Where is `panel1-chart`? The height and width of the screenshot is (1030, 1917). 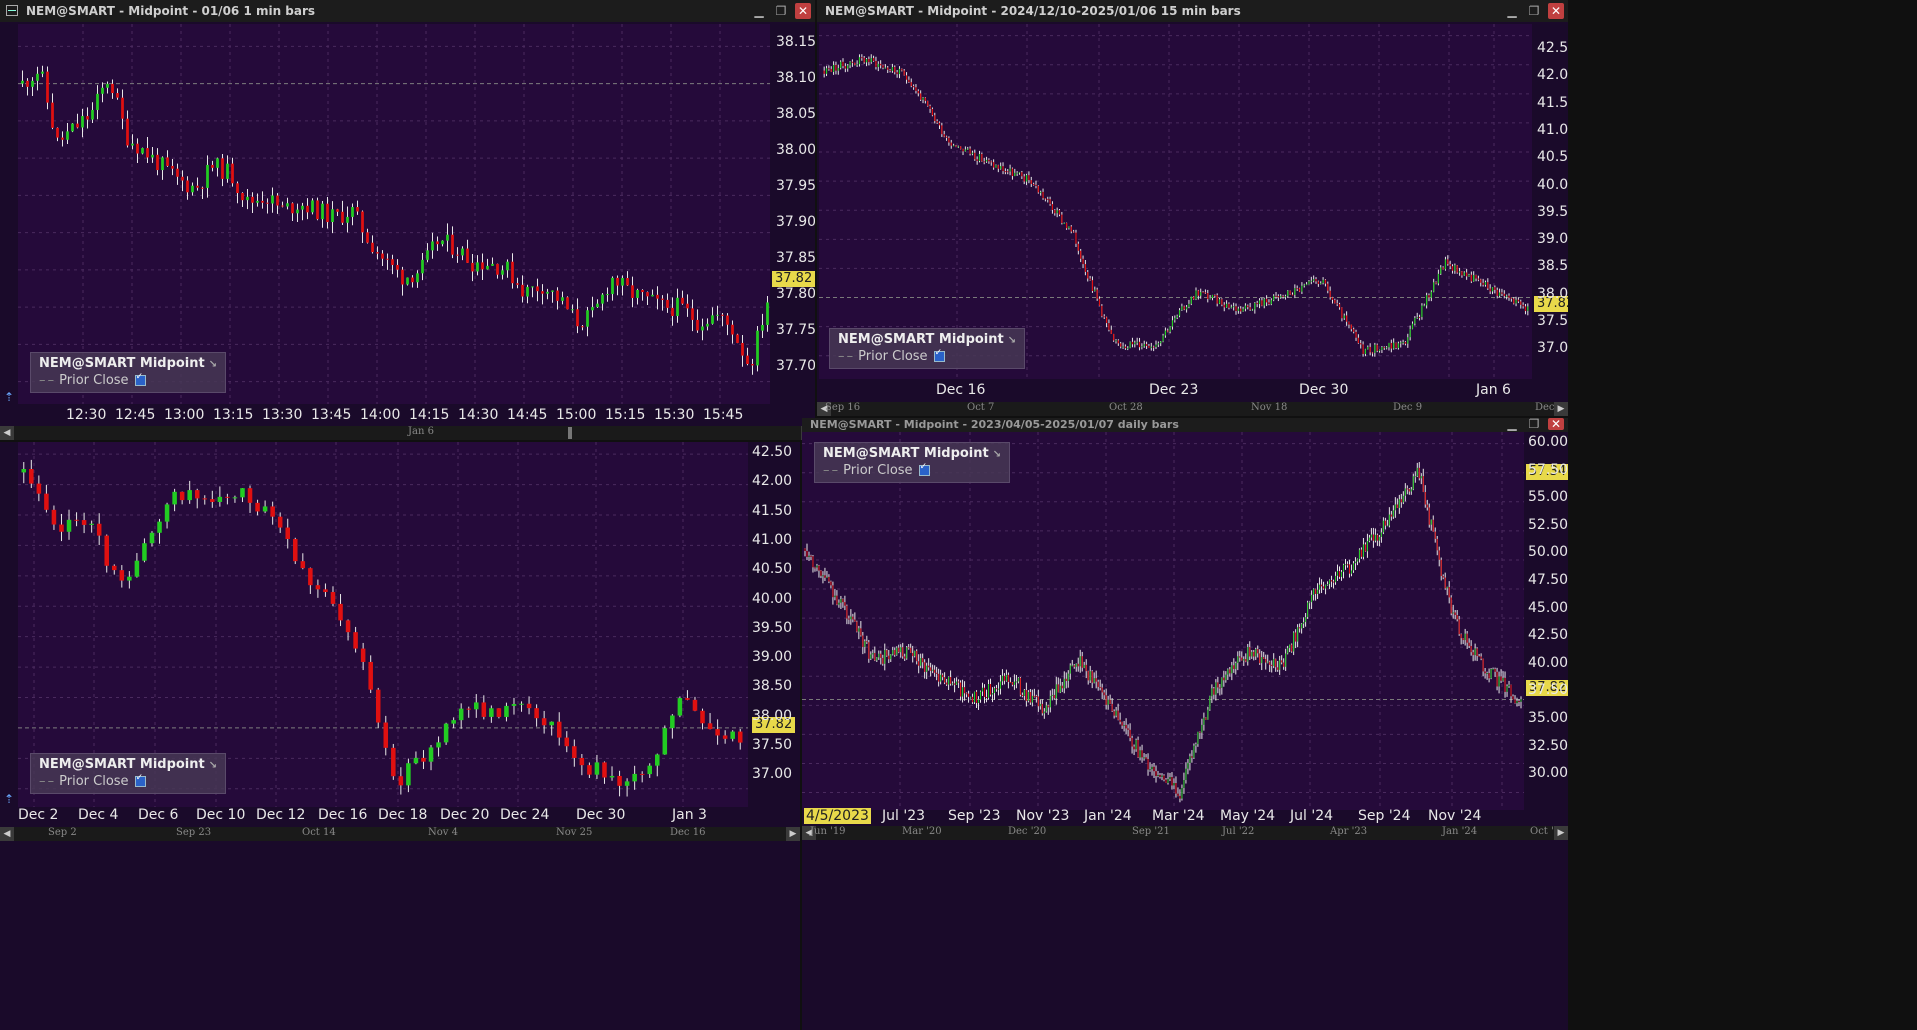 panel1-chart is located at coordinates (394, 214).